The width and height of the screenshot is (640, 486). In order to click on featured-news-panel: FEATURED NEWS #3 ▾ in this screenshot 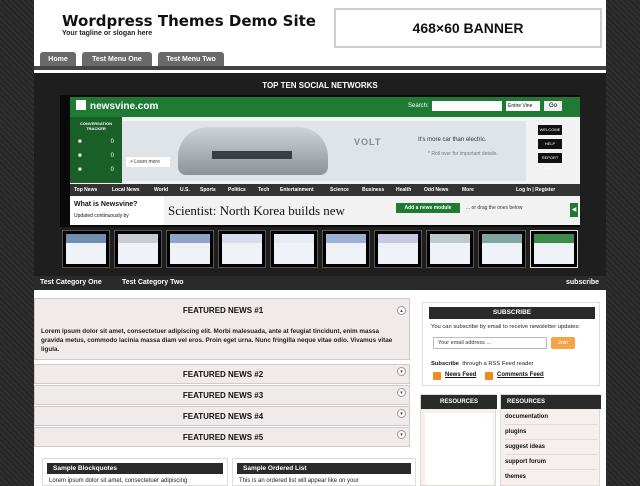, I will do `click(222, 395)`.